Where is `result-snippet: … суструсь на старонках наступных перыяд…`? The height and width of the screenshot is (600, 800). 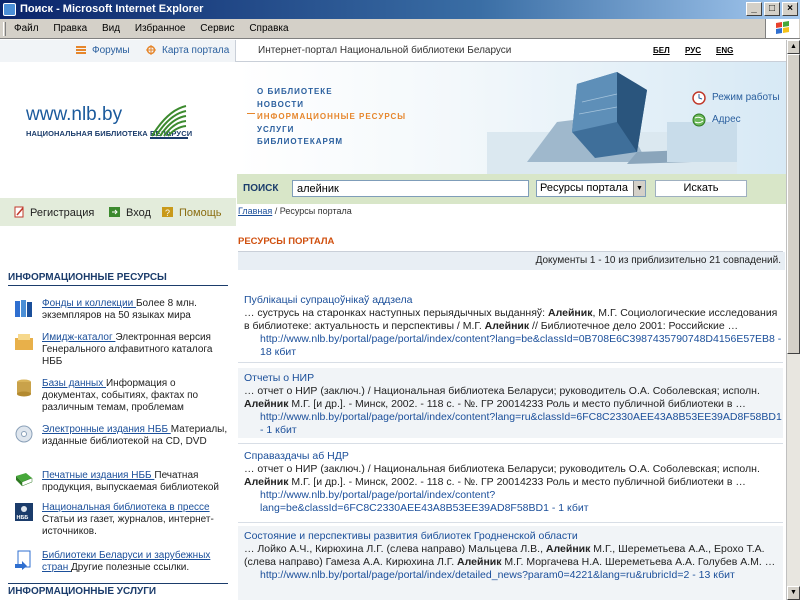
result-snippet: … суструсь на старонках наступных перыяд… is located at coordinates (513, 320).